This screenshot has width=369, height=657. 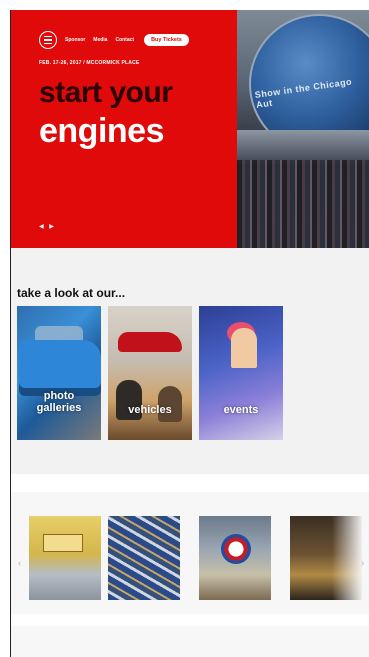 What do you see at coordinates (303, 204) in the screenshot?
I see `crowd` at bounding box center [303, 204].